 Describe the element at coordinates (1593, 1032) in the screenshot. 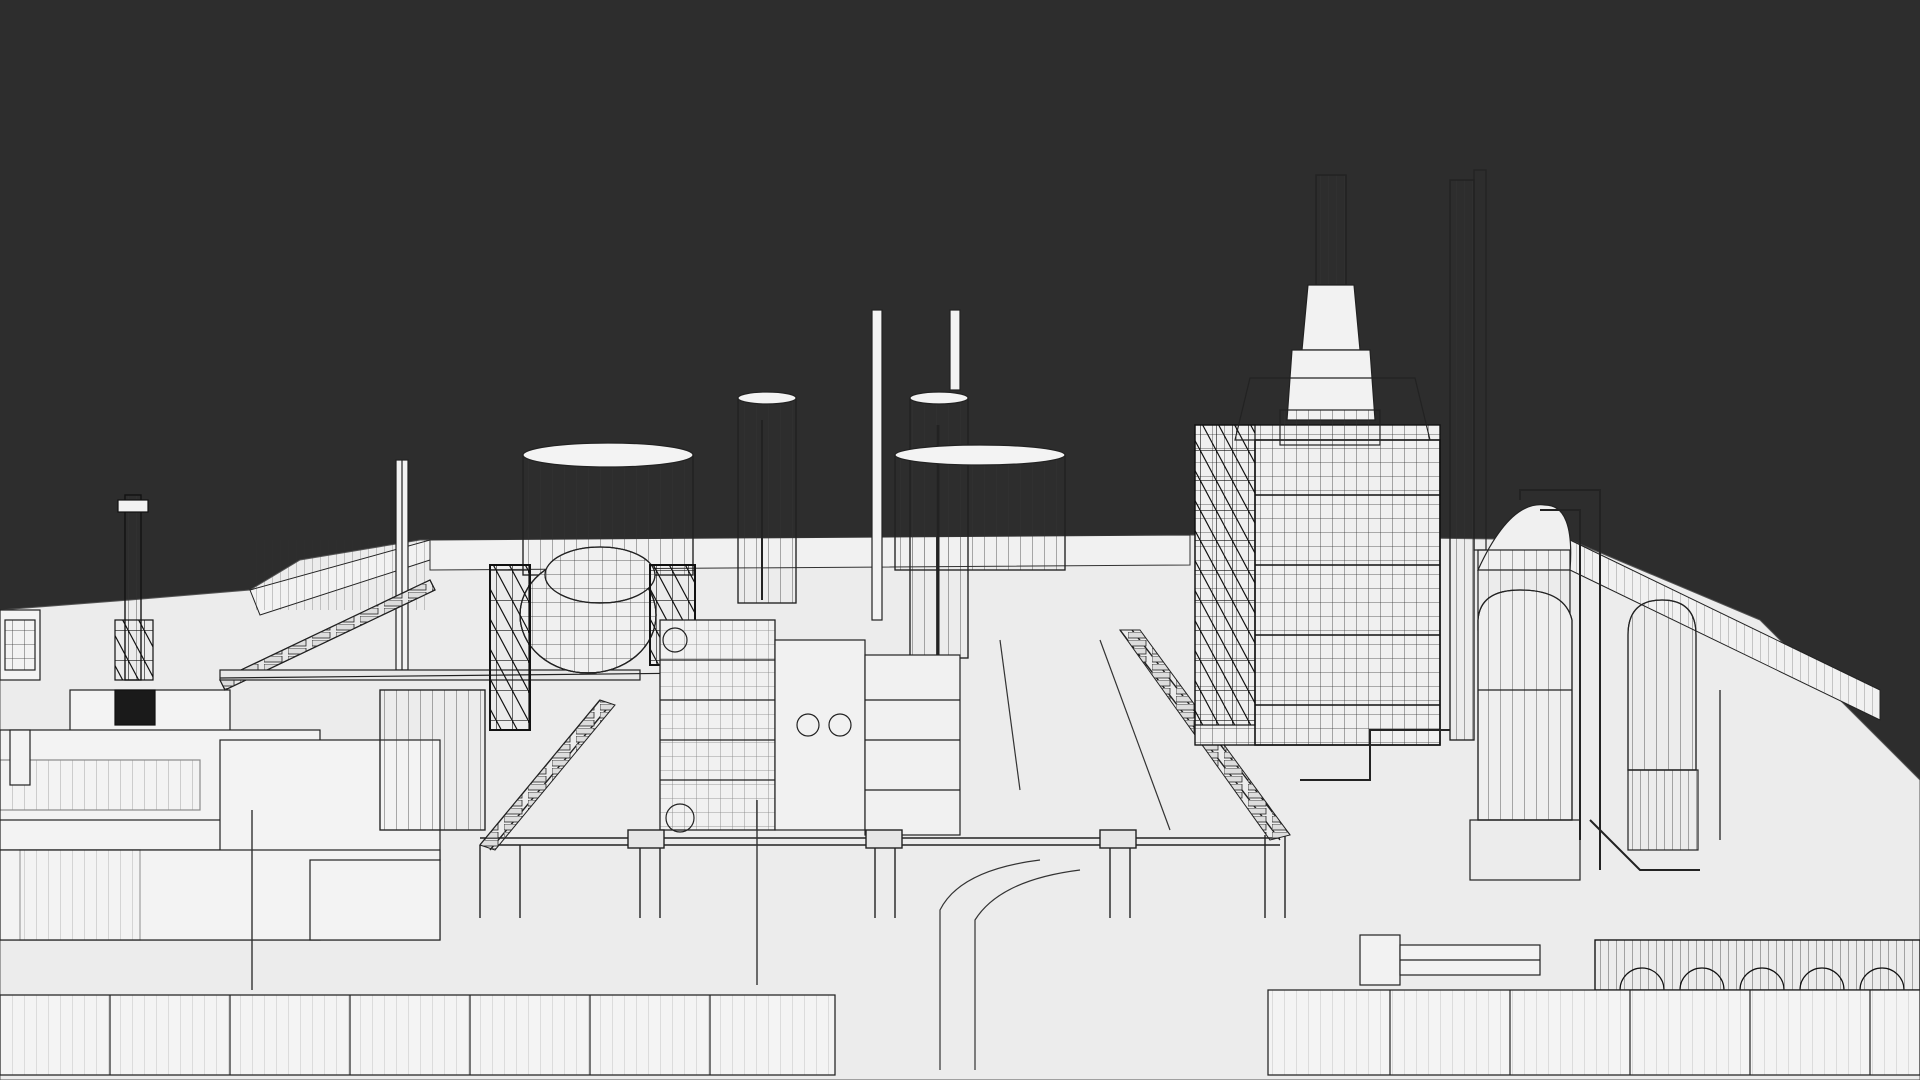

I see `front-wall-right` at that location.